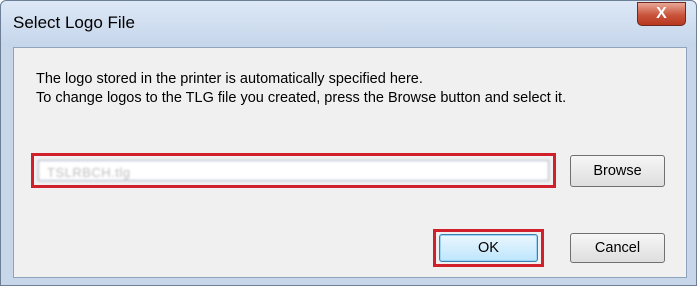 Image resolution: width=697 pixels, height=286 pixels. I want to click on file-path-highlight: TSLRBCH.tlg, so click(293, 170).